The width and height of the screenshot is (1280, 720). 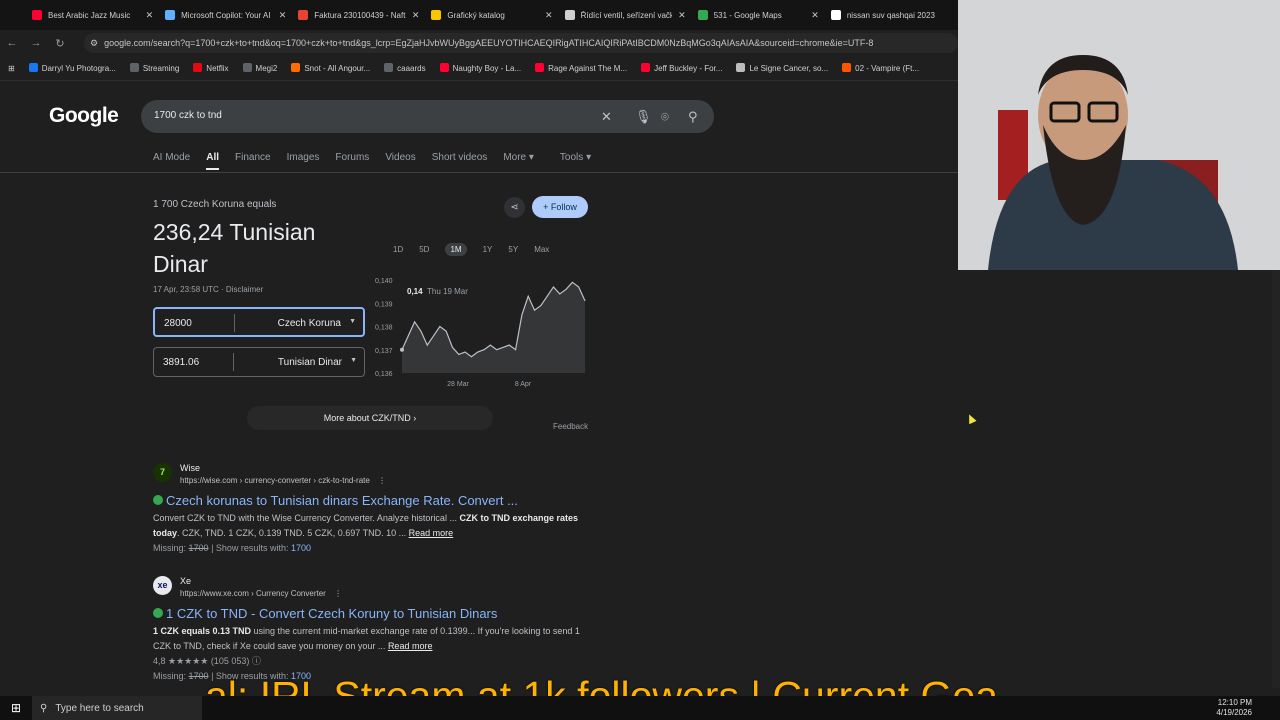 What do you see at coordinates (310, 362) in the screenshot?
I see `to-currency-select: Tunisian Dinar` at bounding box center [310, 362].